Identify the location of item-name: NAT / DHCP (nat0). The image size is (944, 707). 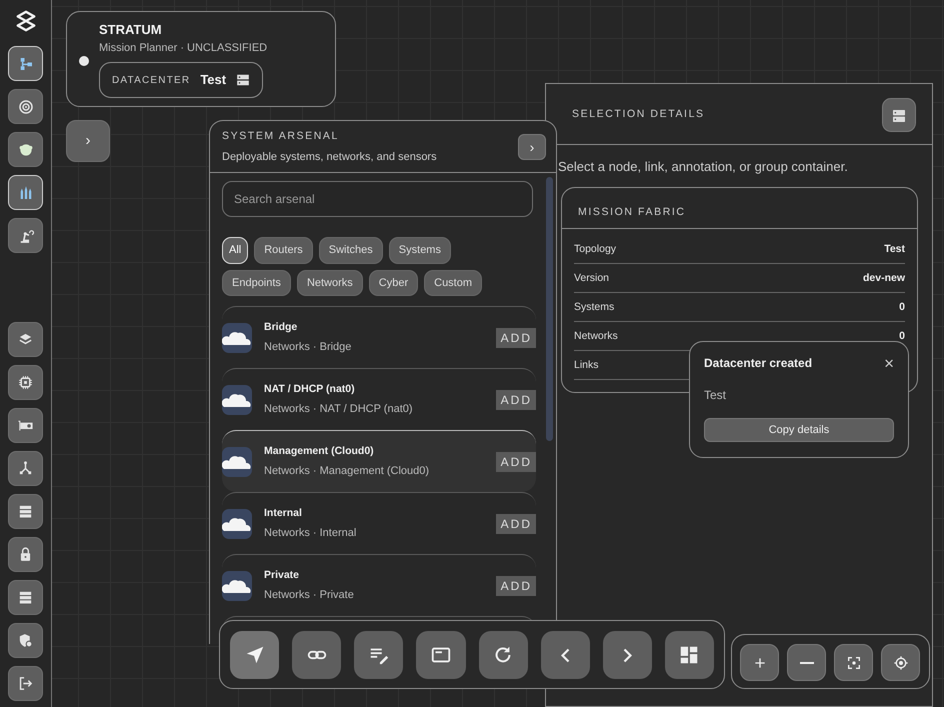
(310, 390).